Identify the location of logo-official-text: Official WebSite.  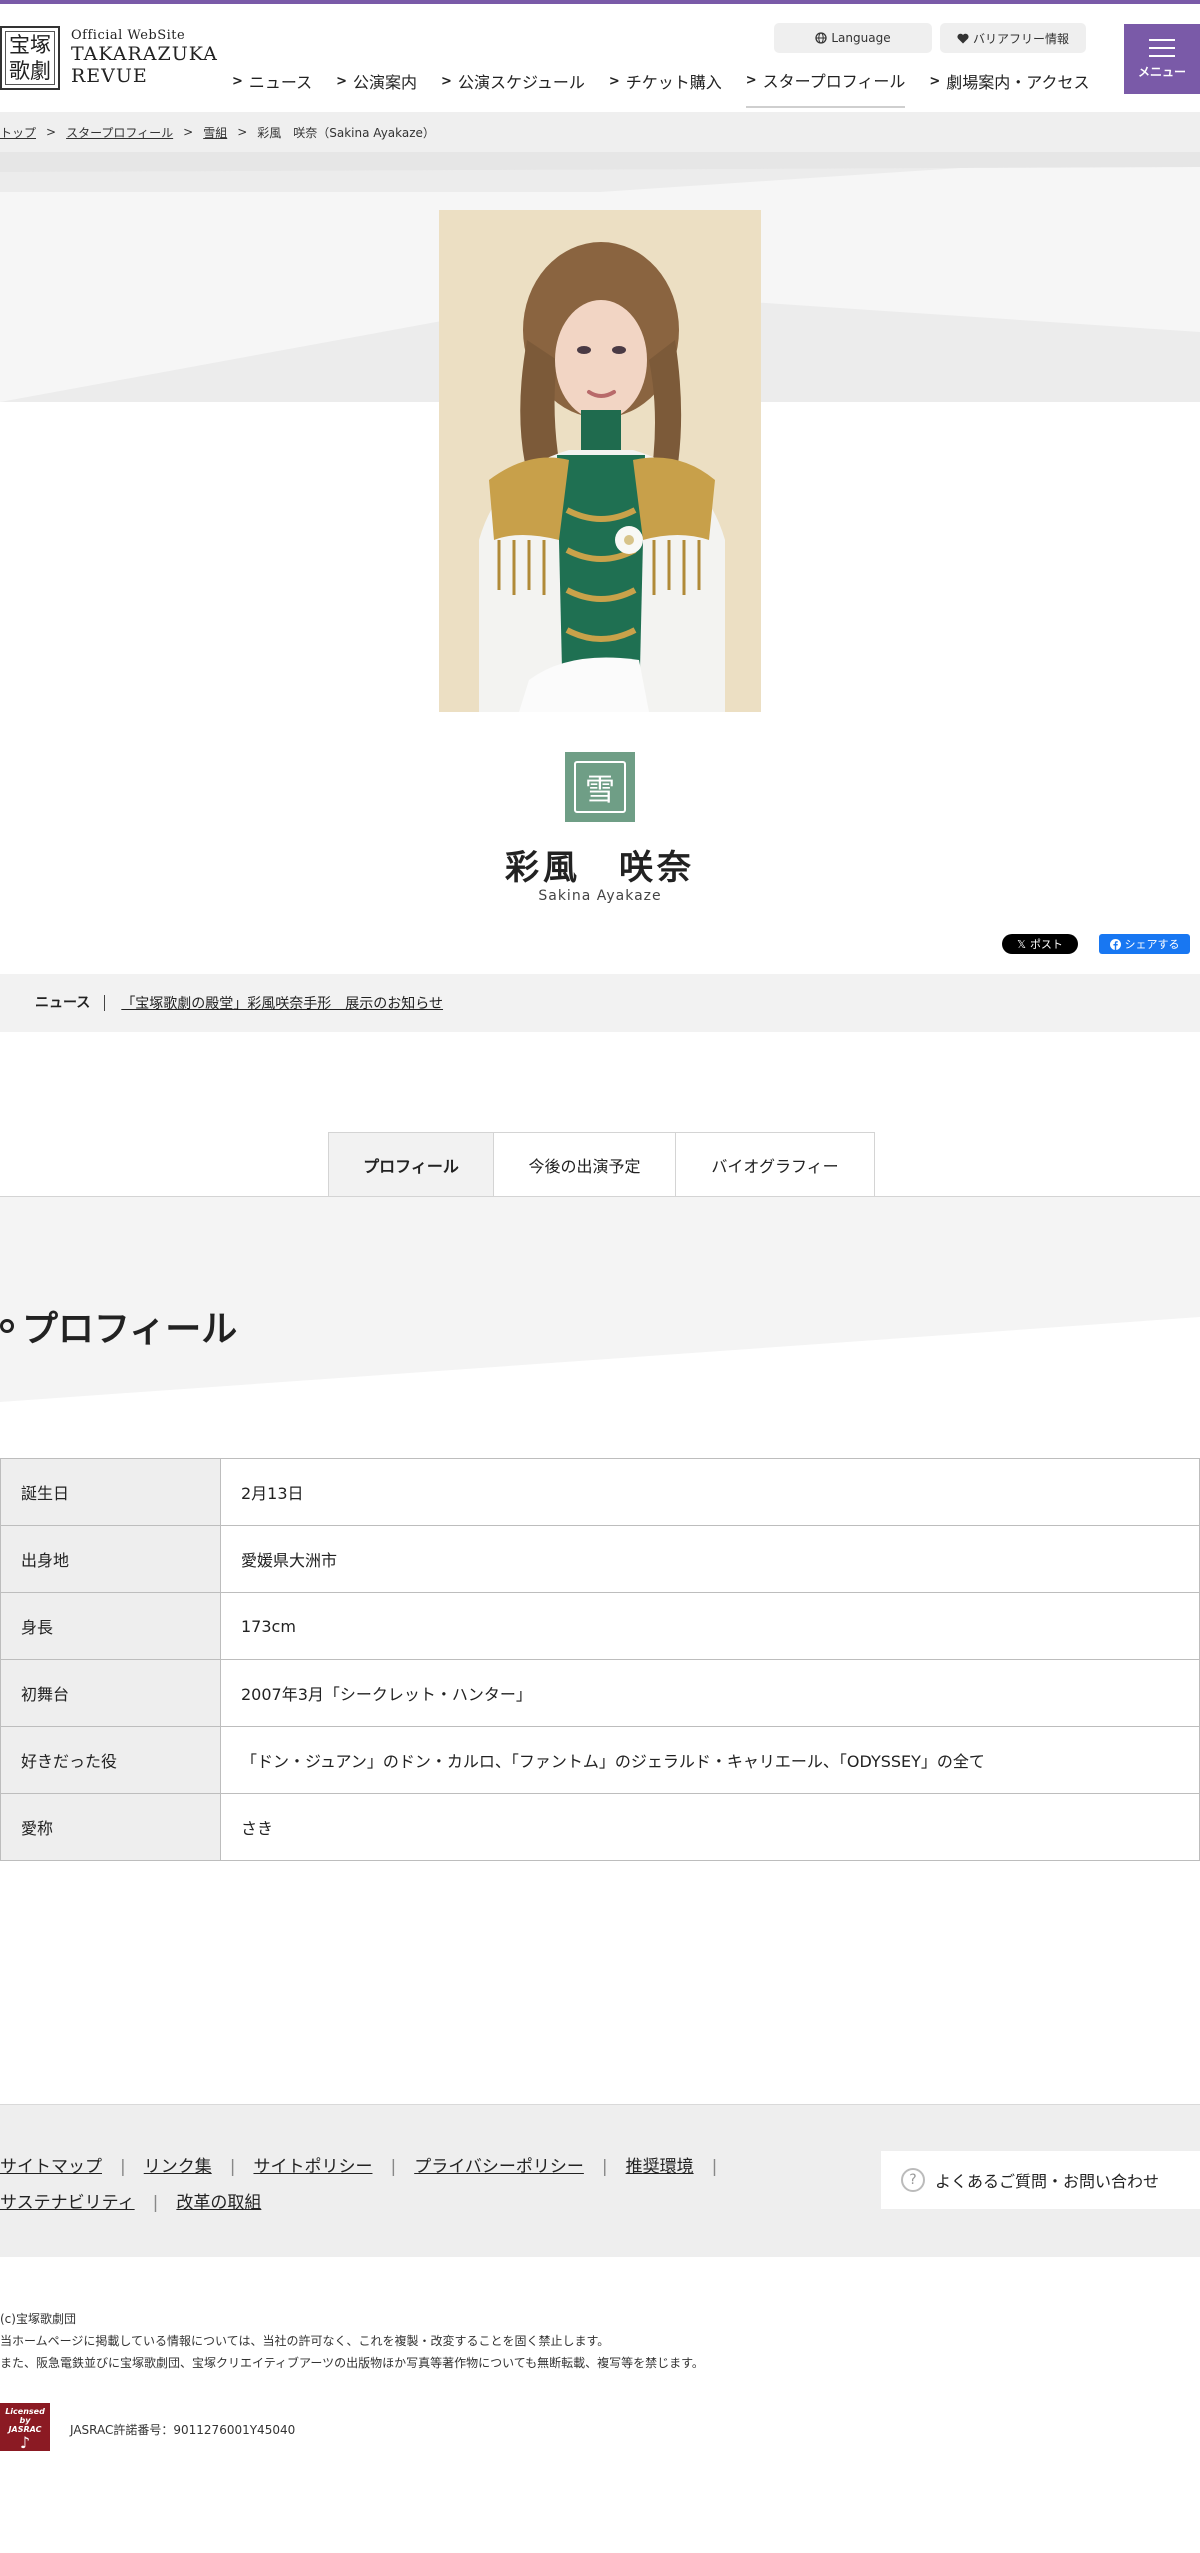
(128, 35).